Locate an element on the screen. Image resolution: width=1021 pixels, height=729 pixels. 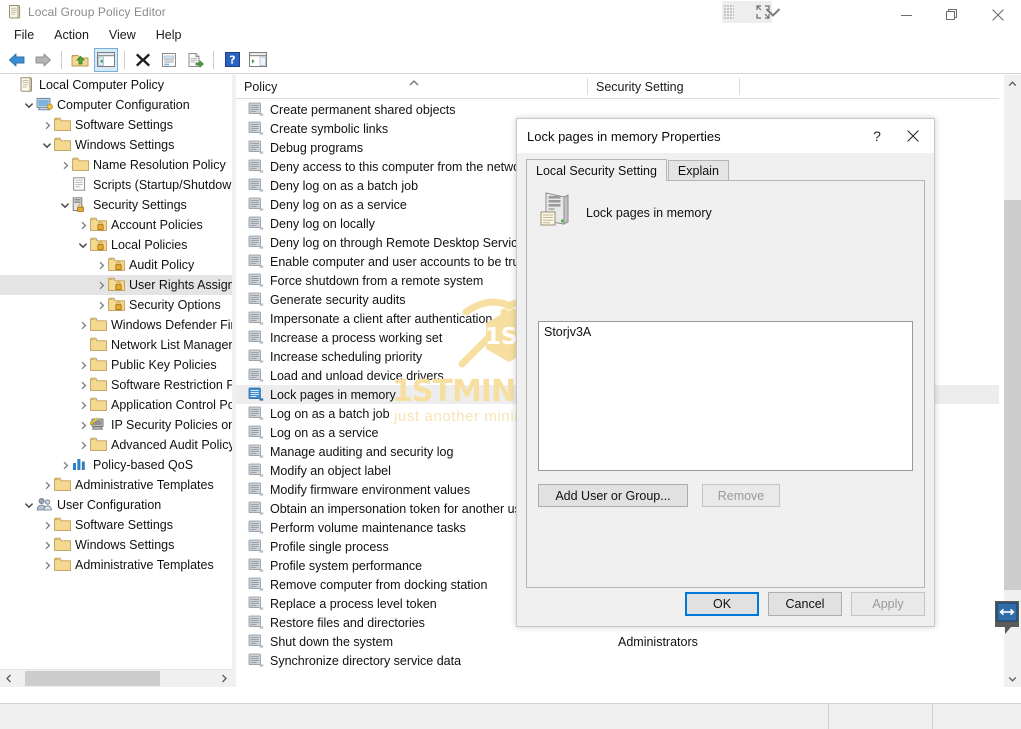
console-window-icon is located at coordinates (258, 60).